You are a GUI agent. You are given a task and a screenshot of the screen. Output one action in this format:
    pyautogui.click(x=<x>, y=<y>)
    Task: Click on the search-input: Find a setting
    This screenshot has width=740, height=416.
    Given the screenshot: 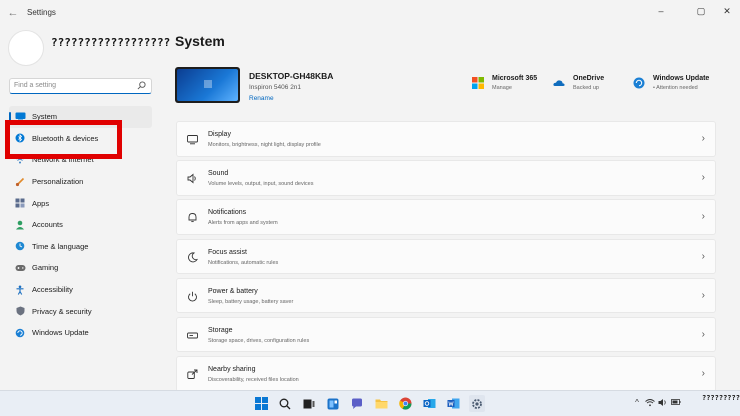 What is the action you would take?
    pyautogui.click(x=80, y=86)
    